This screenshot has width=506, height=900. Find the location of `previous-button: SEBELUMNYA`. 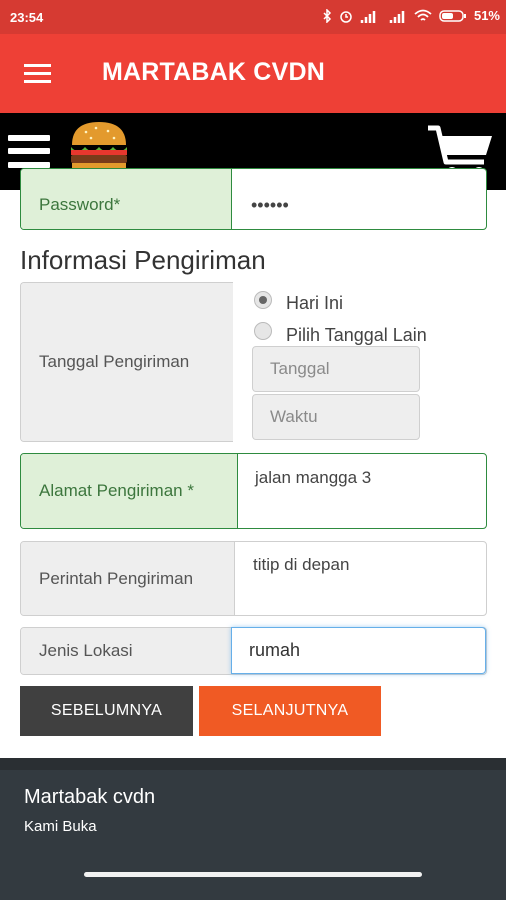

previous-button: SEBELUMNYA is located at coordinates (106, 711).